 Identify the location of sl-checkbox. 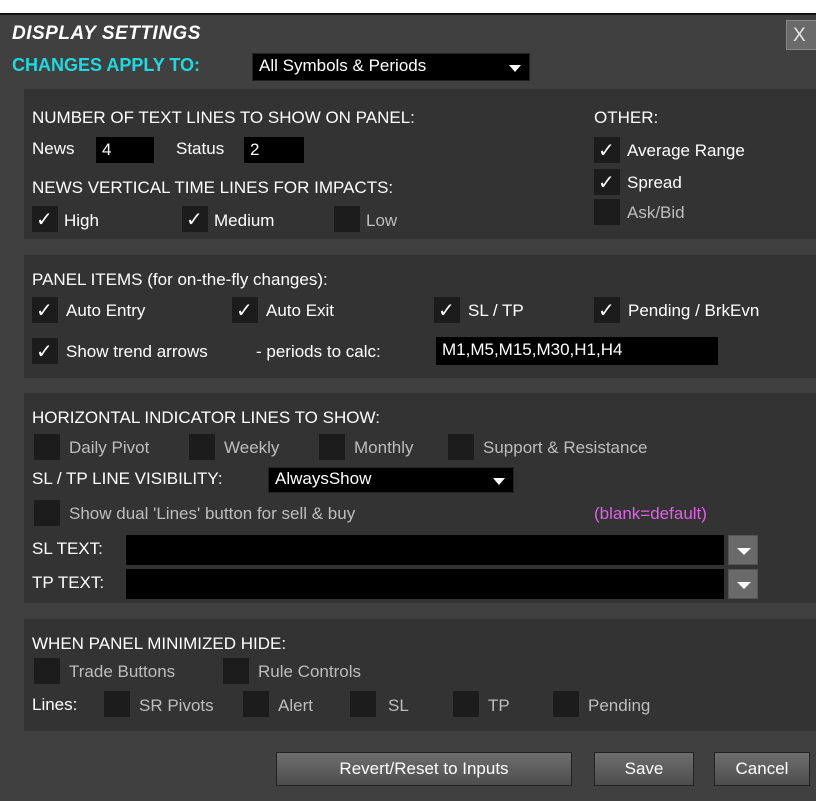
(363, 704).